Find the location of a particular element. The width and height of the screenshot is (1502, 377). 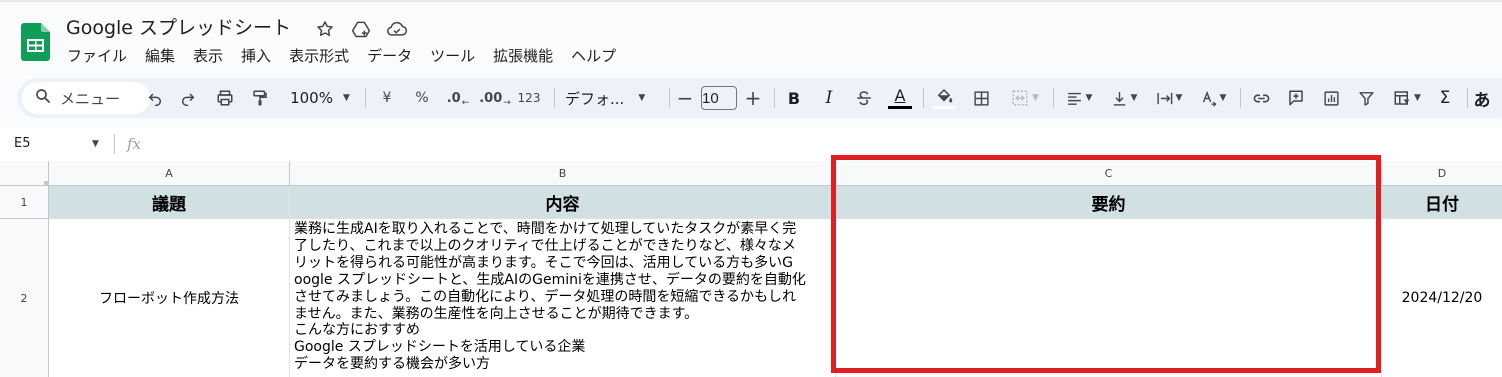

currency-format-button: ¥ is located at coordinates (387, 98).